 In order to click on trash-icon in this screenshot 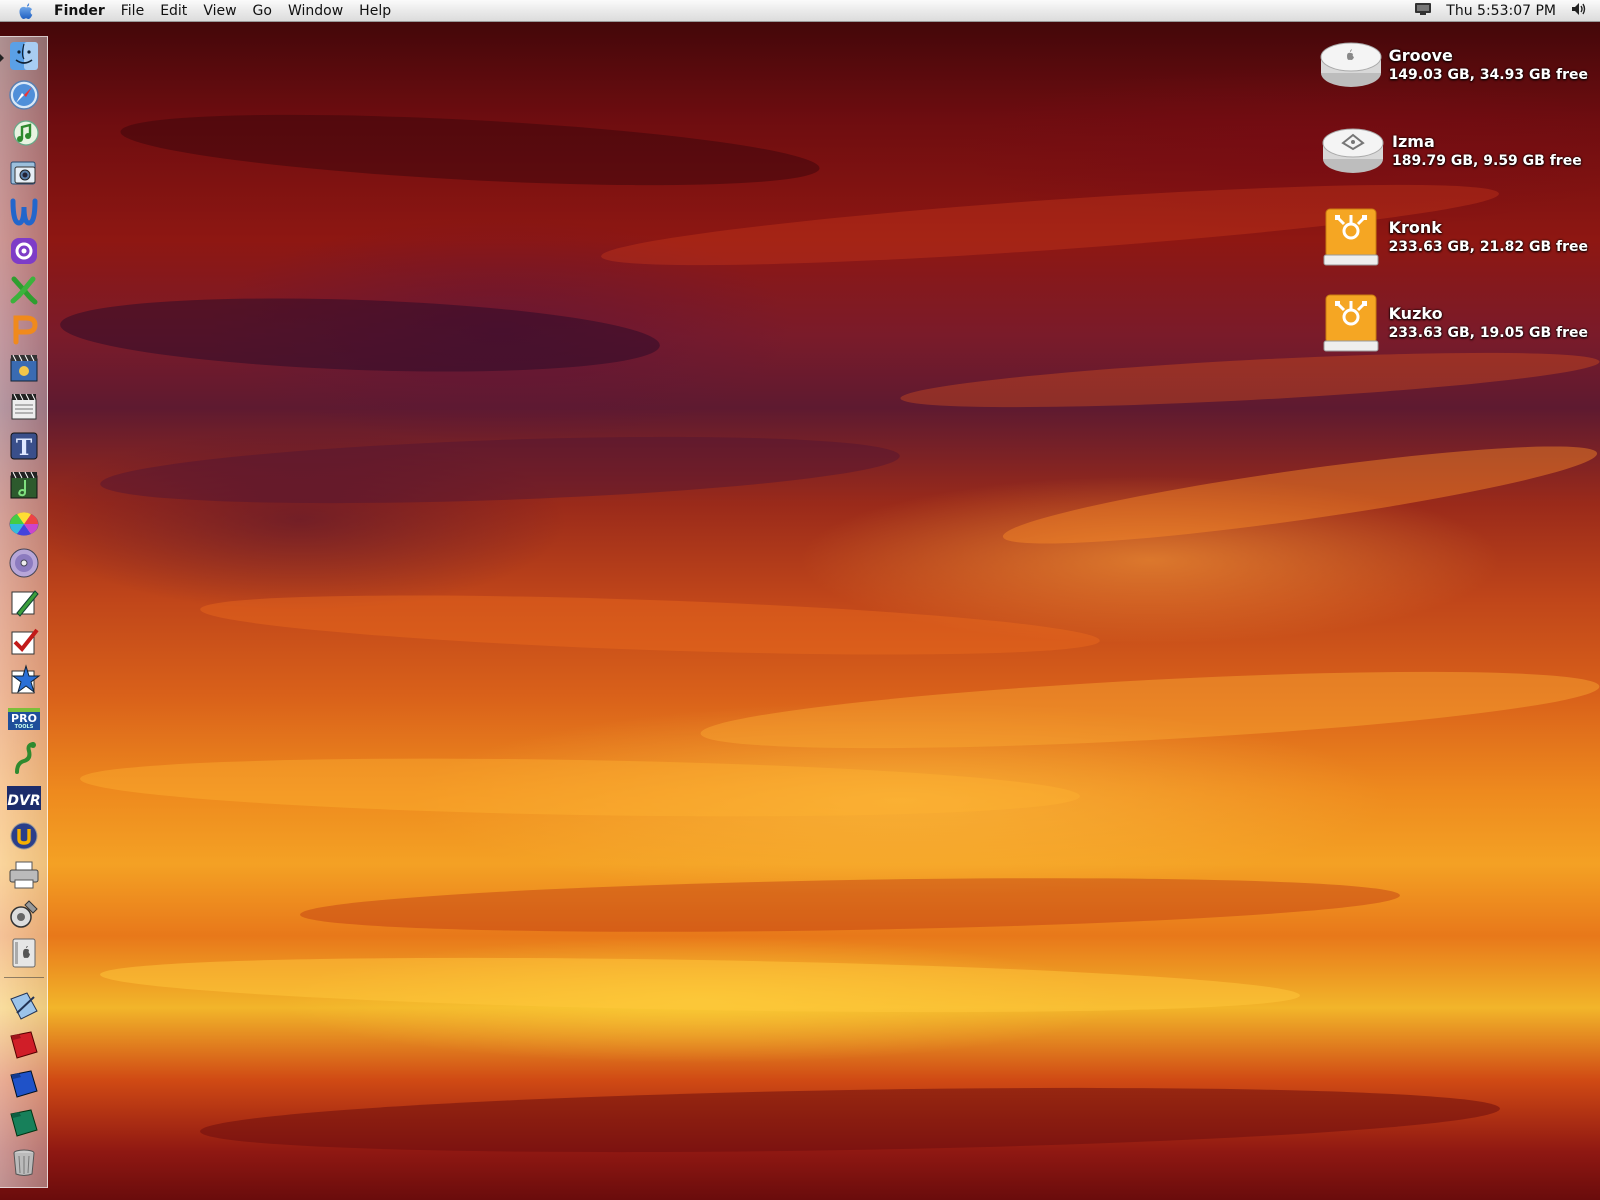, I will do `click(24, 1162)`.